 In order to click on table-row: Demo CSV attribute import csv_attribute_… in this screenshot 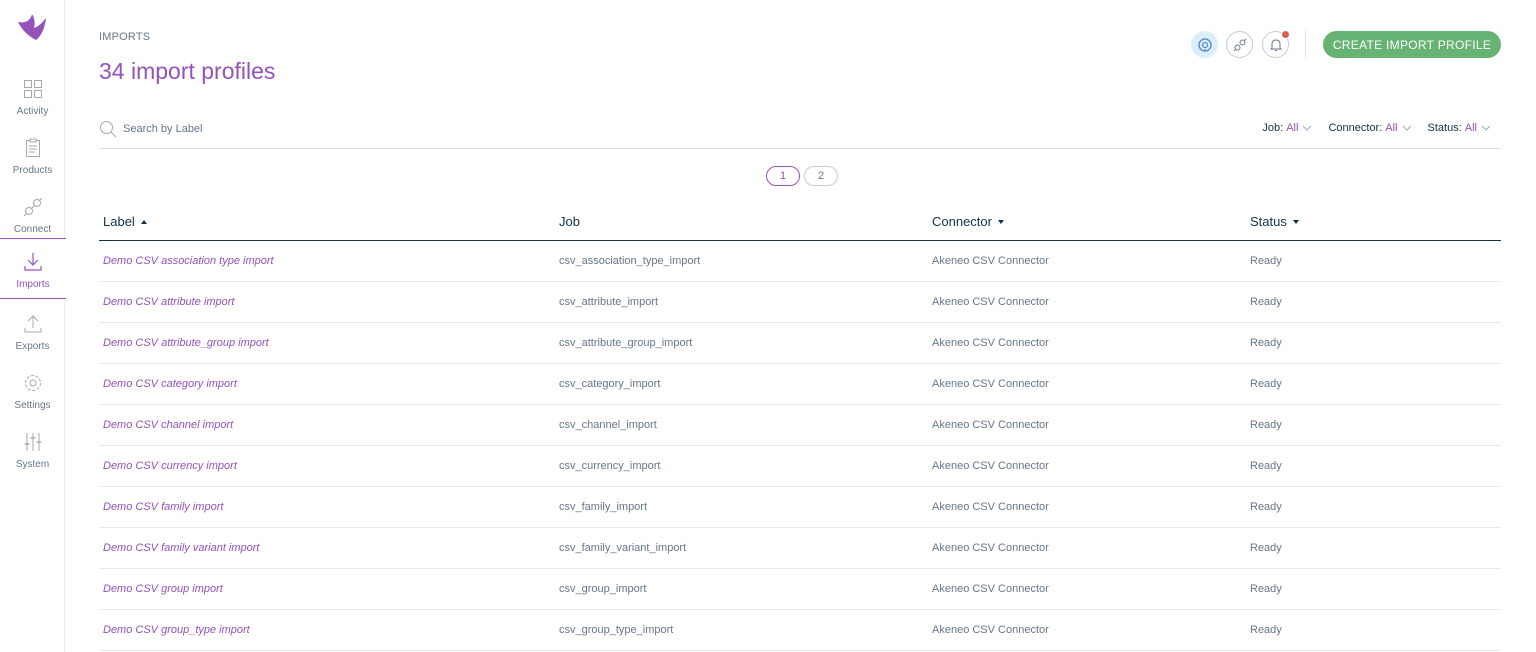, I will do `click(800, 302)`.